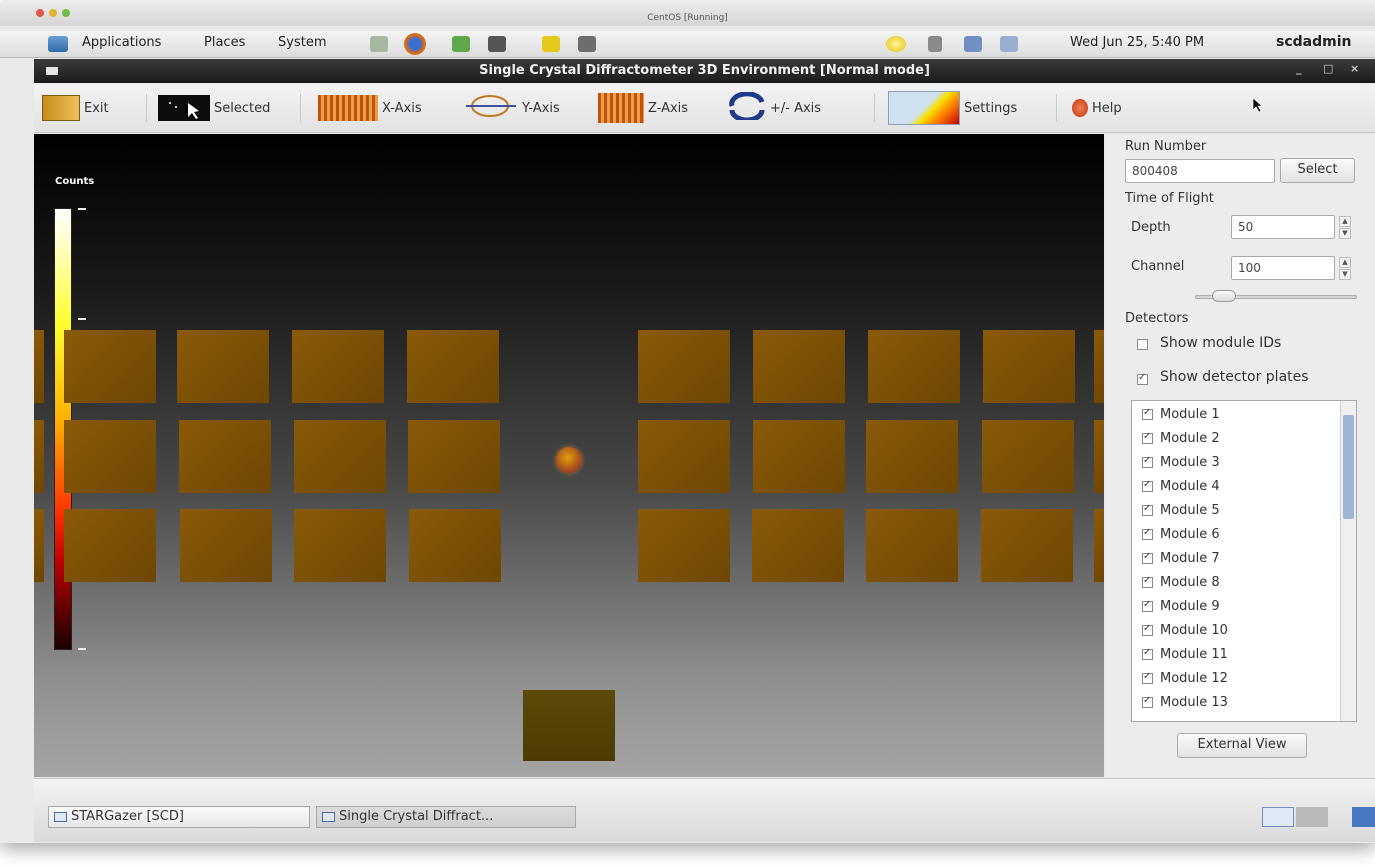 The height and width of the screenshot is (867, 1375). Describe the element at coordinates (1299, 68) in the screenshot. I see `minimize-window-icon: _` at that location.